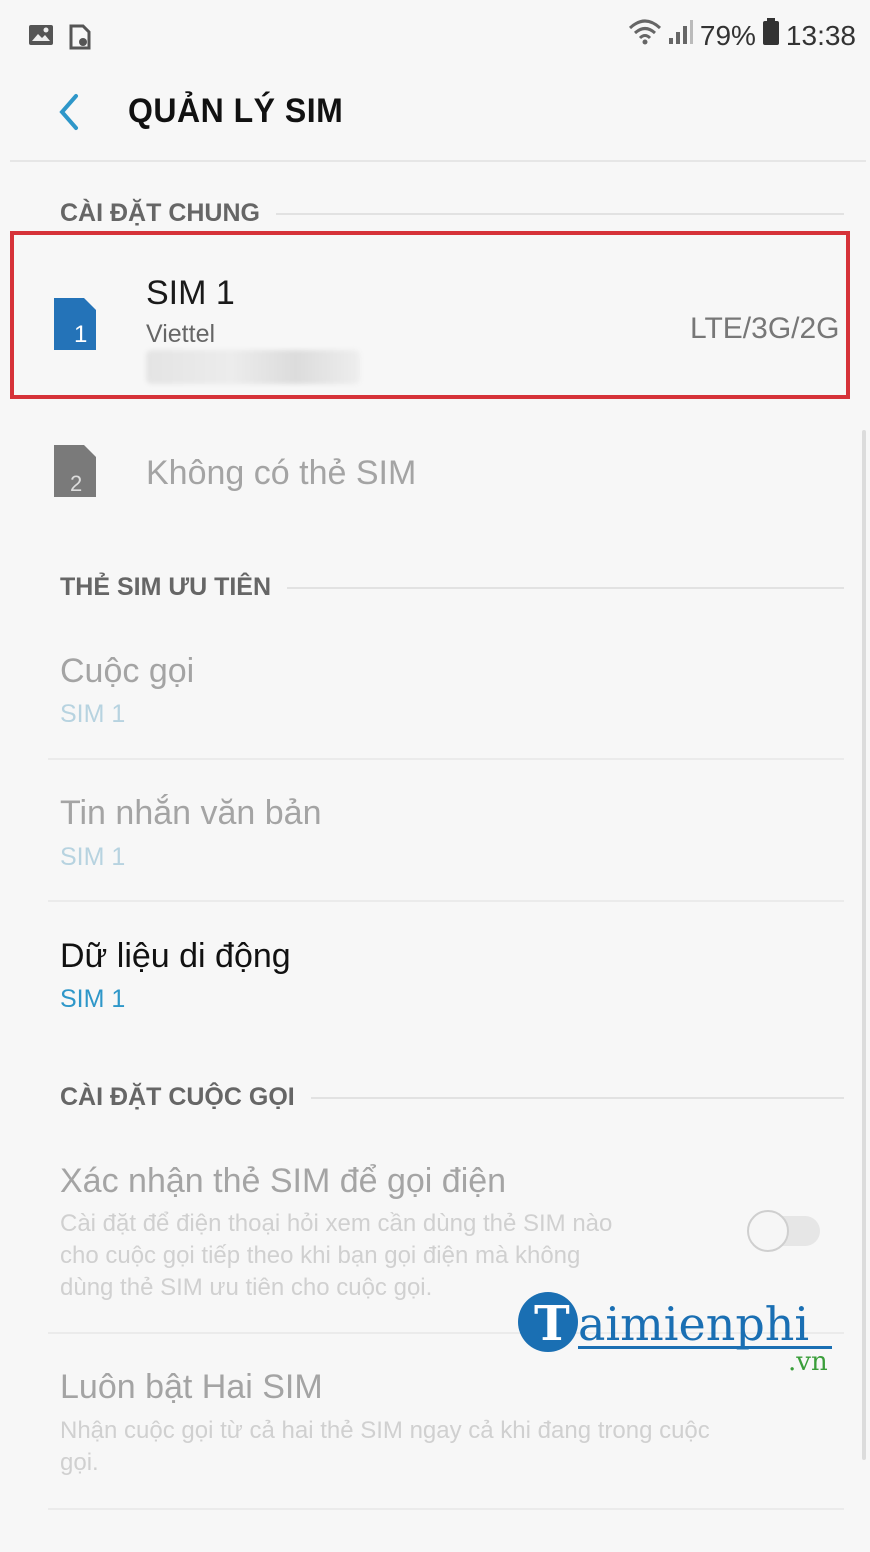  Describe the element at coordinates (693, 1324) in the screenshot. I see `watermark-brand: aimienphi` at that location.